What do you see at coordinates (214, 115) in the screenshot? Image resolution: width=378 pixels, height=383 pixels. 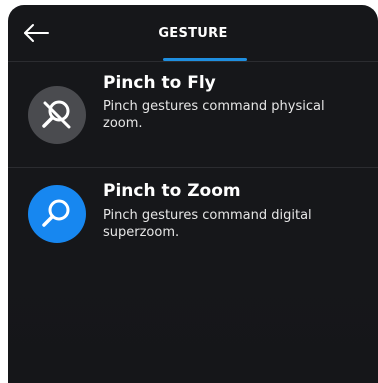 I see `option-description: Pinch gestures command physical zoom.` at bounding box center [214, 115].